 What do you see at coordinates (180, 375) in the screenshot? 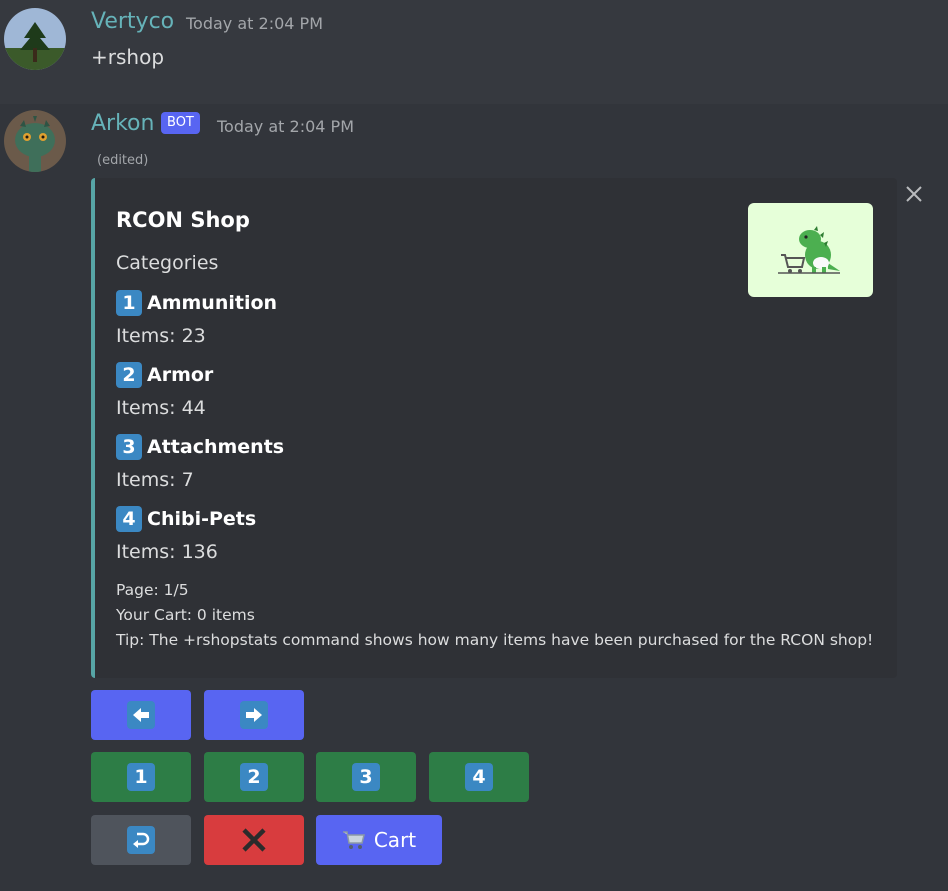
I see `category-name: Armor` at bounding box center [180, 375].